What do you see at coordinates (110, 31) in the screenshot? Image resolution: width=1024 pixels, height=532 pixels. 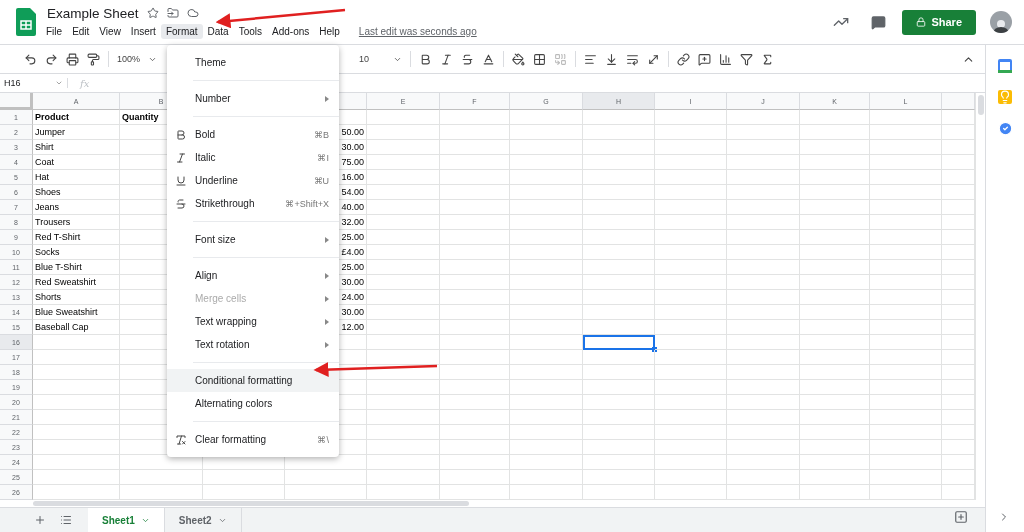 I see `menu-item: View` at bounding box center [110, 31].